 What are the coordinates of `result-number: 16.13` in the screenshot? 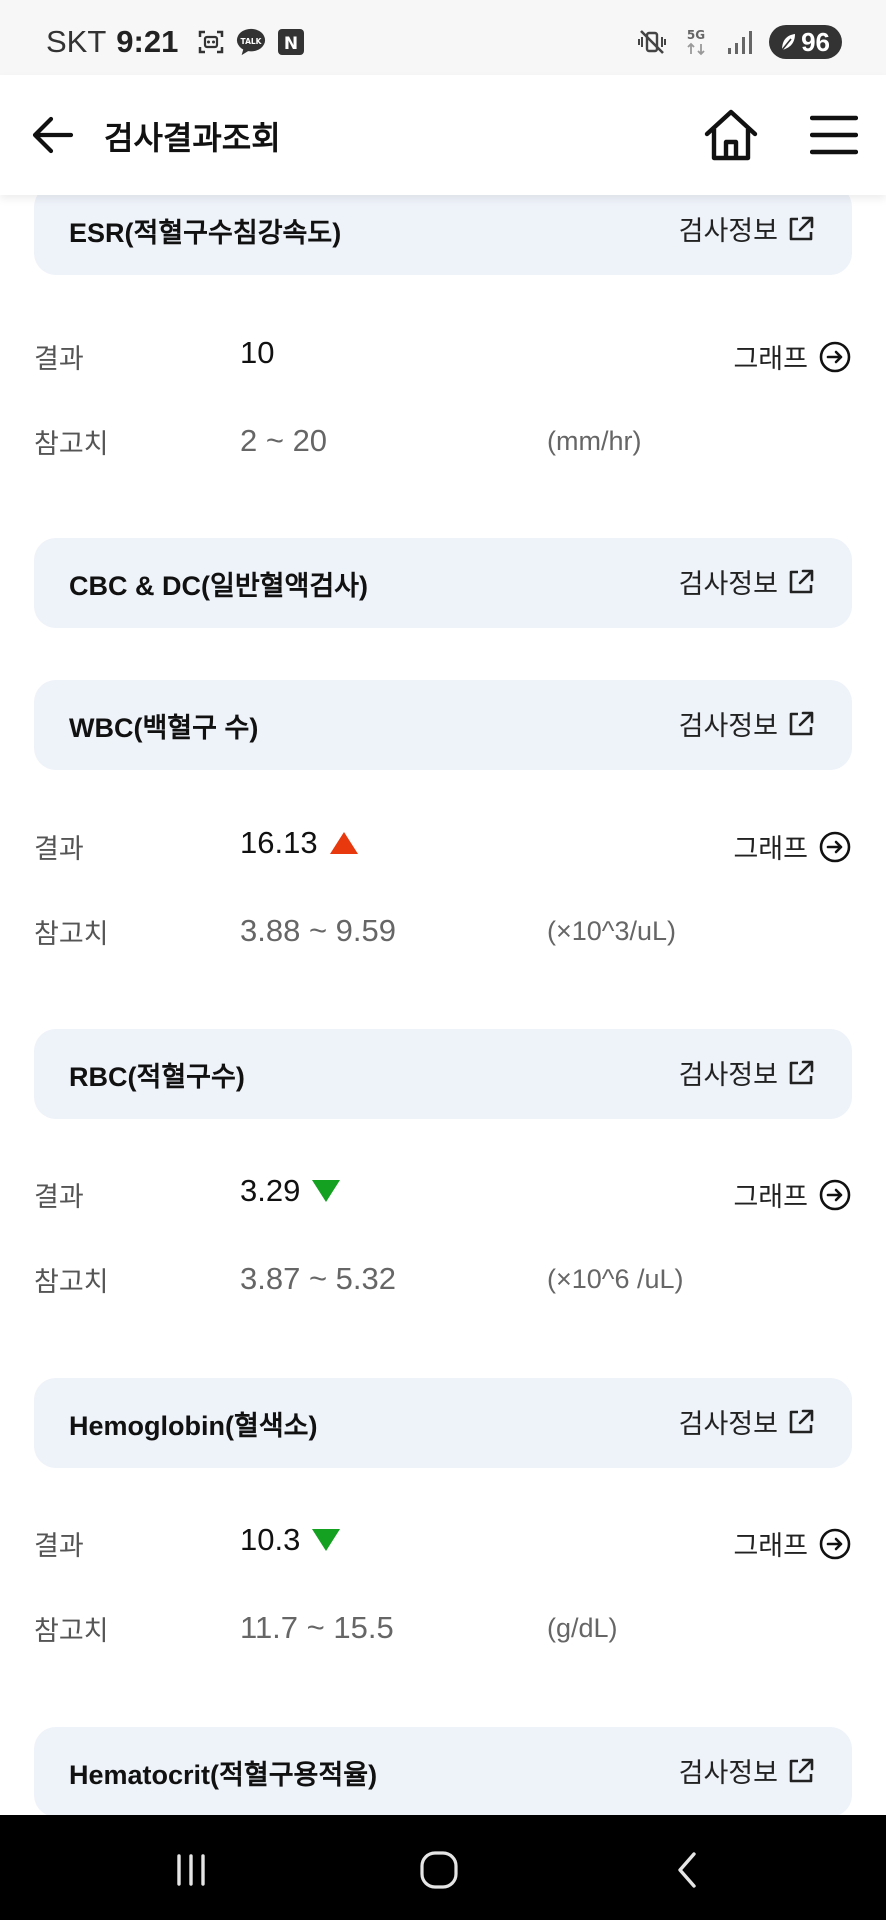 It's located at (279, 842).